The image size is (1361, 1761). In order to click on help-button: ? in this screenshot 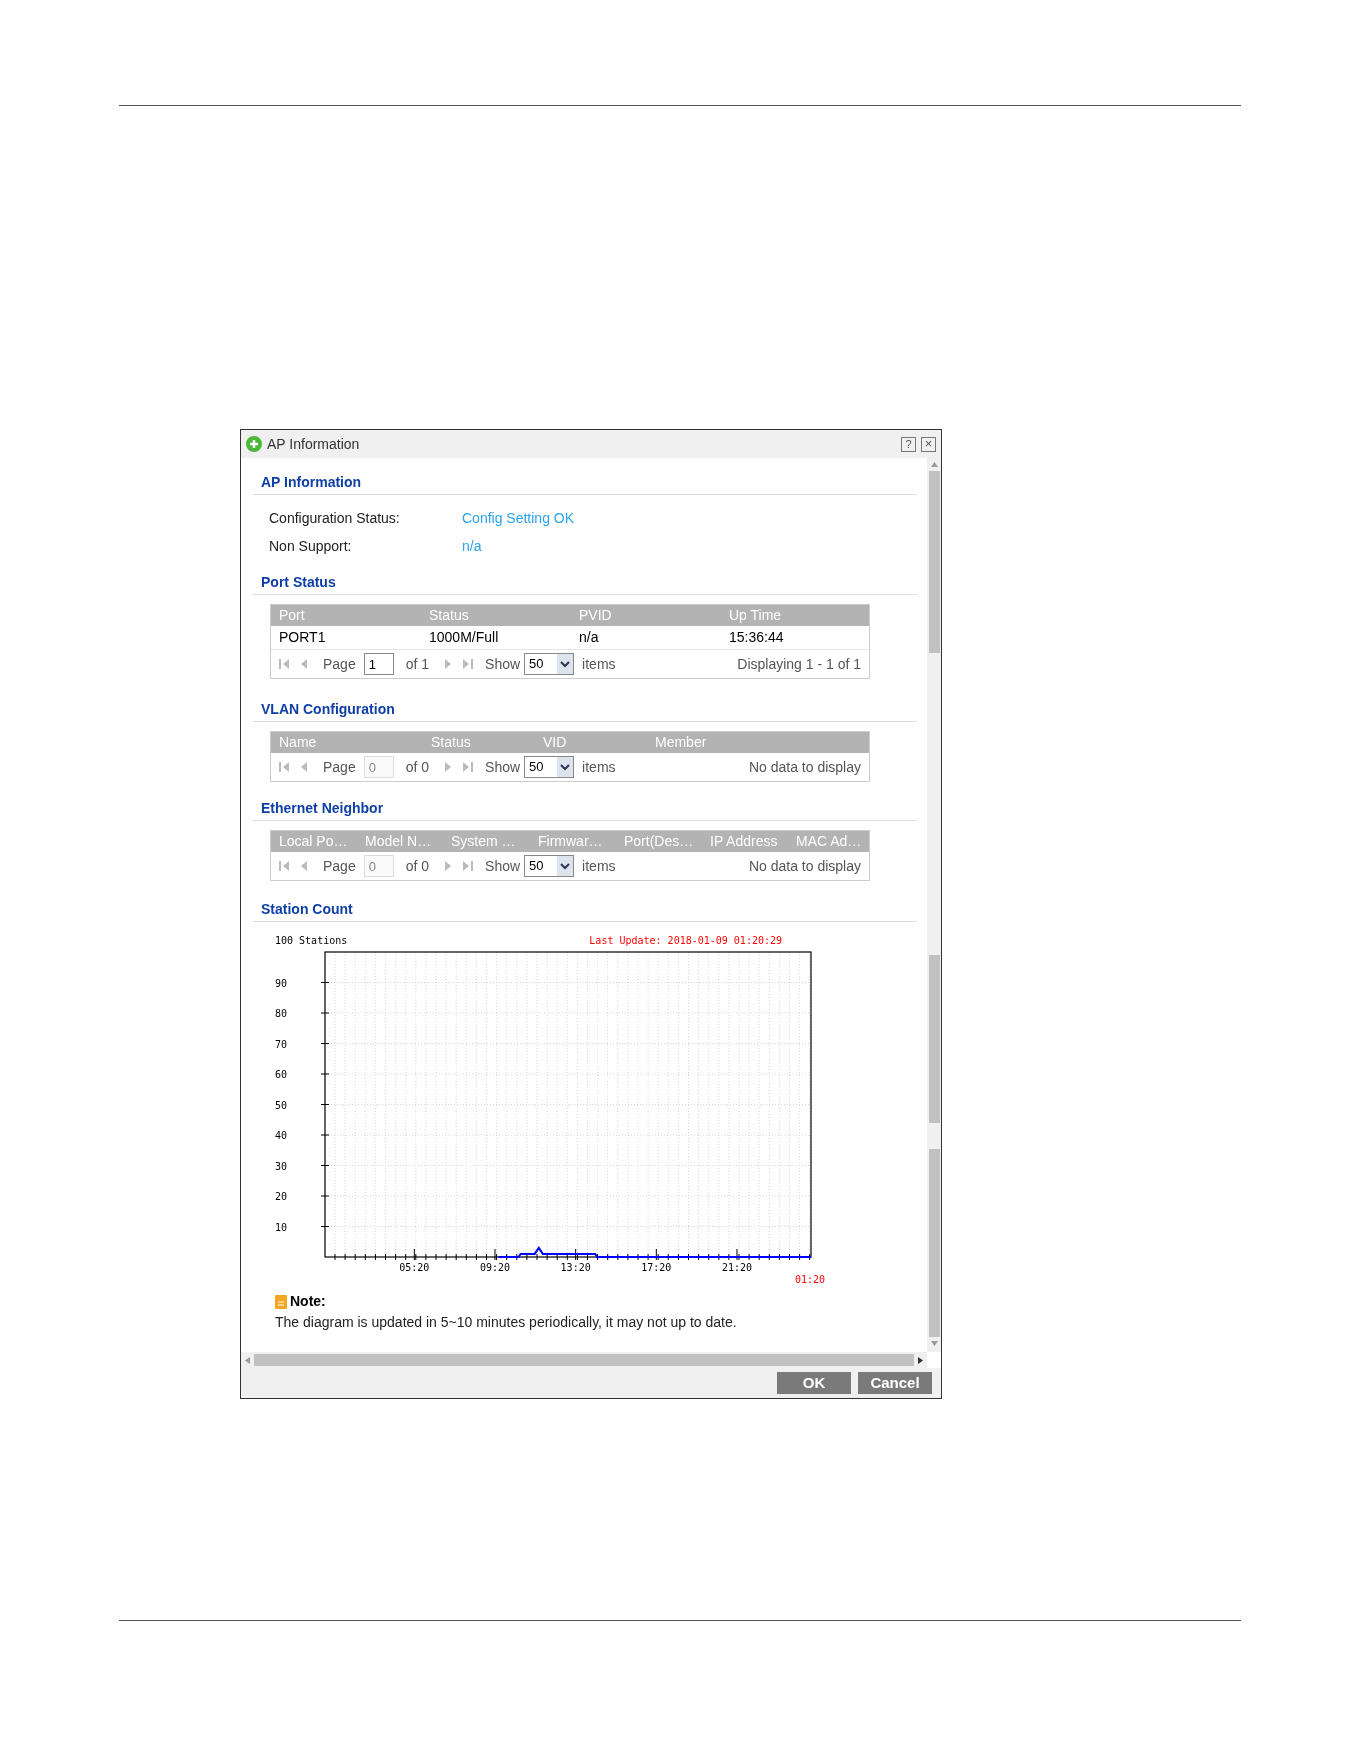, I will do `click(908, 444)`.